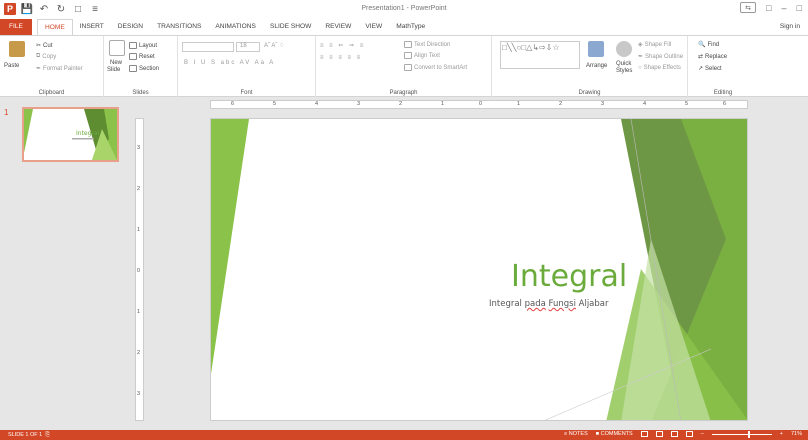 The height and width of the screenshot is (440, 808). Describe the element at coordinates (640, 45) in the screenshot. I see `shape-fill-icon: ◈` at that location.